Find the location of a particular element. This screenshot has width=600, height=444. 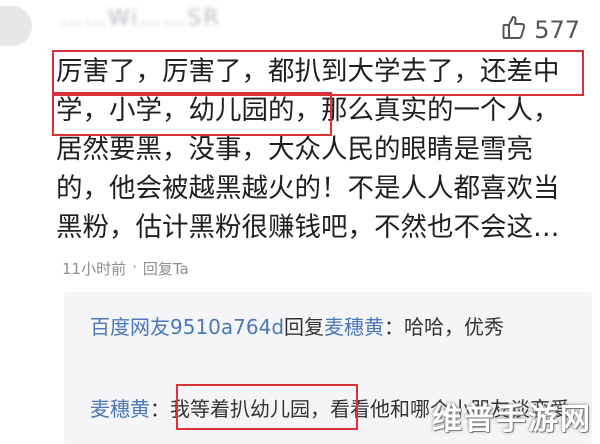

comment-line: 厉害了，厉害了，都扒到大学去了，还差中 is located at coordinates (308, 71).